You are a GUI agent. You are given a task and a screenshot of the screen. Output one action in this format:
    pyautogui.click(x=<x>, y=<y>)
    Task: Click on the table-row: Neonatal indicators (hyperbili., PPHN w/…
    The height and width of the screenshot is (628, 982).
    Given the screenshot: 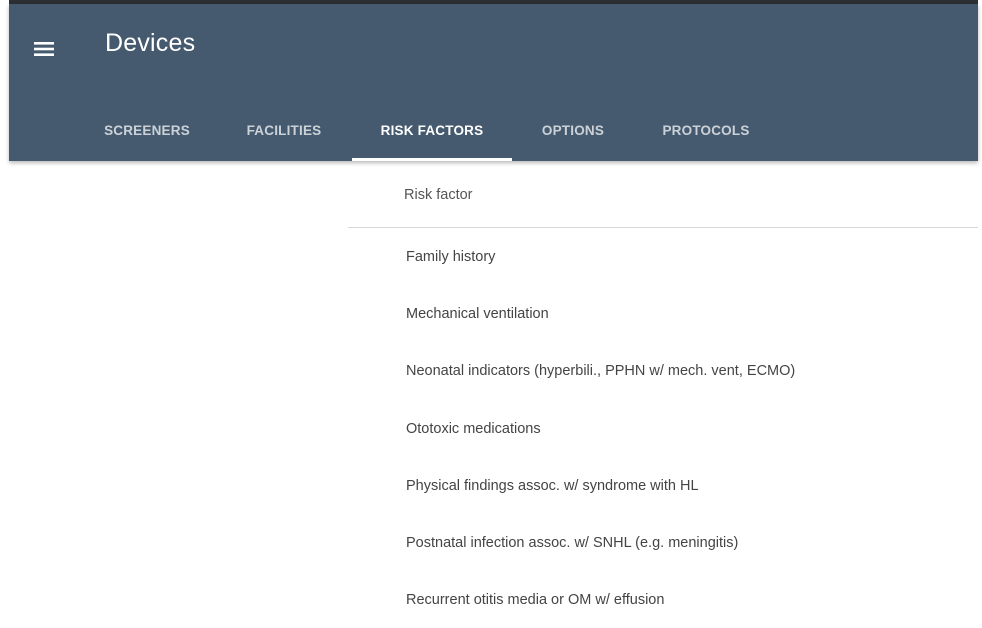 What is the action you would take?
    pyautogui.click(x=663, y=370)
    